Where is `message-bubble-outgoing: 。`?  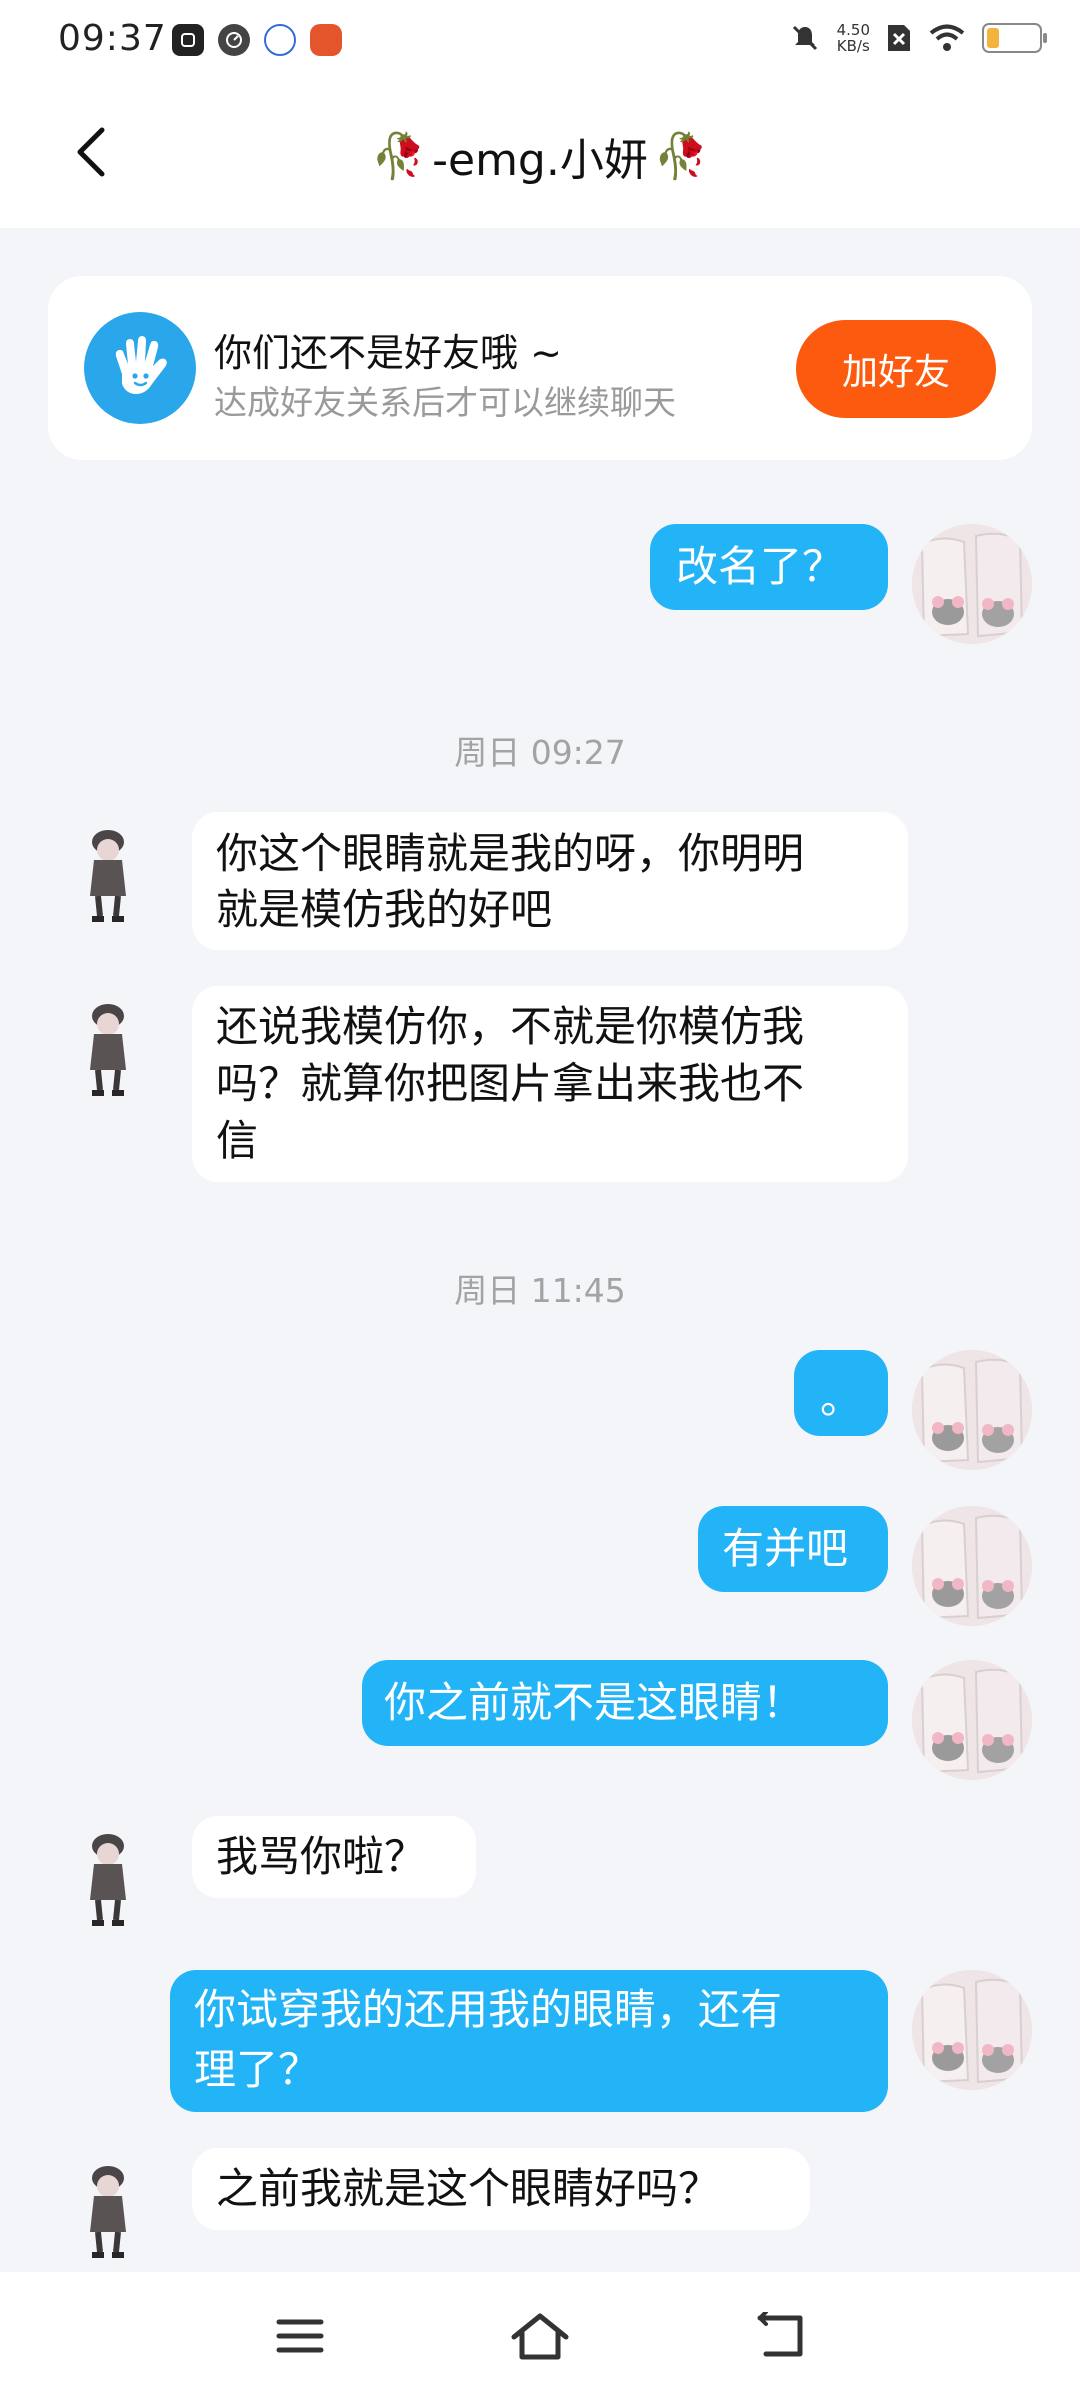
message-bubble-outgoing: 。 is located at coordinates (841, 1393).